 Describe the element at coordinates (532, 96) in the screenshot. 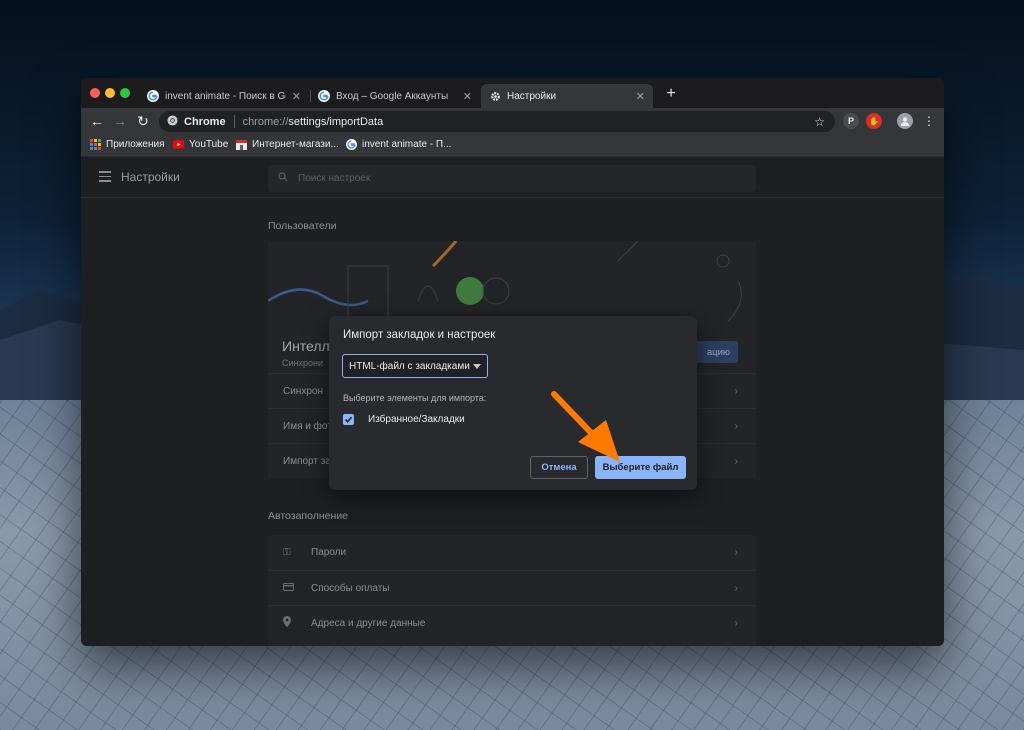

I see `tab-label: Настройки` at that location.